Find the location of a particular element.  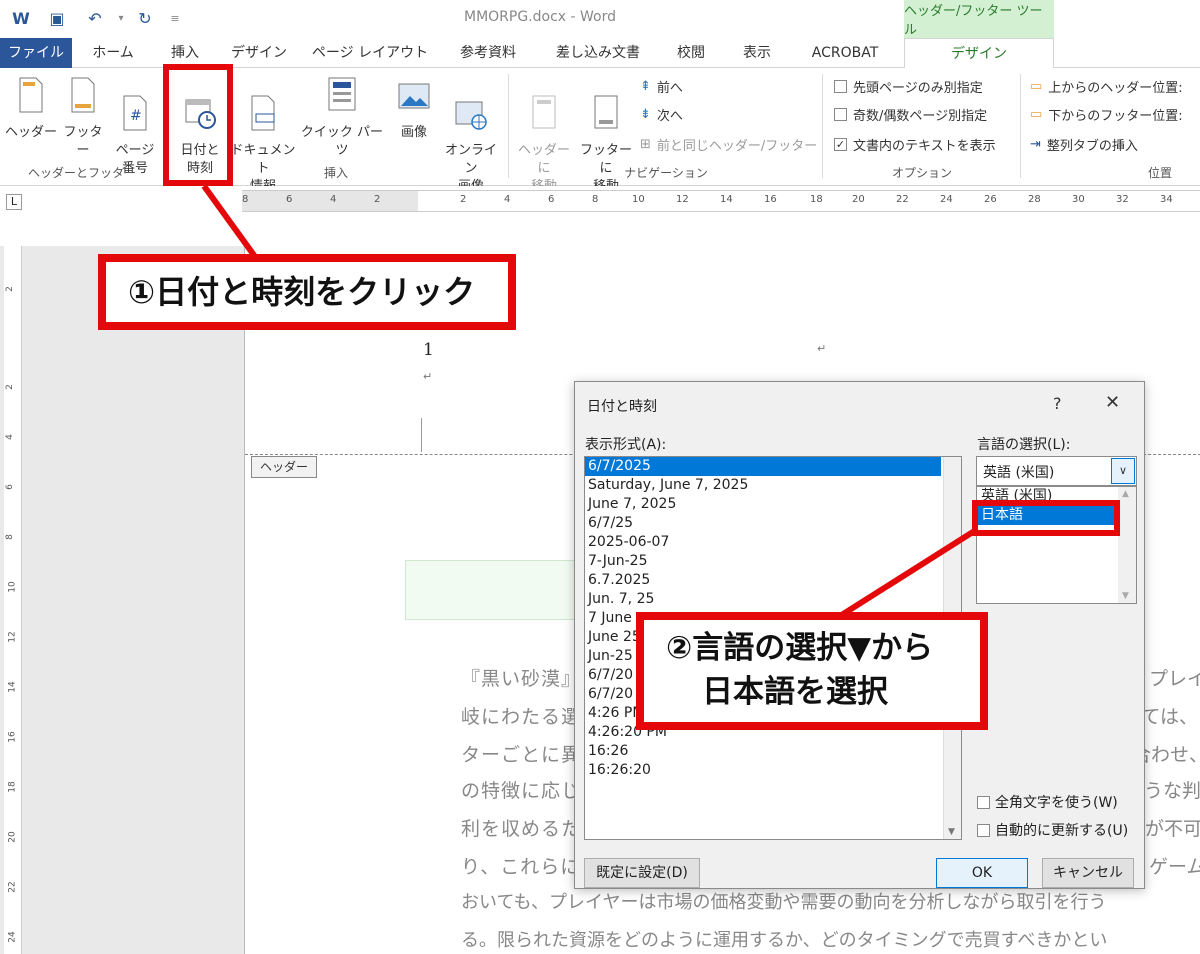

insert-alignment-tab-button: ⇥ 整列タブの挿入 is located at coordinates (1084, 144).